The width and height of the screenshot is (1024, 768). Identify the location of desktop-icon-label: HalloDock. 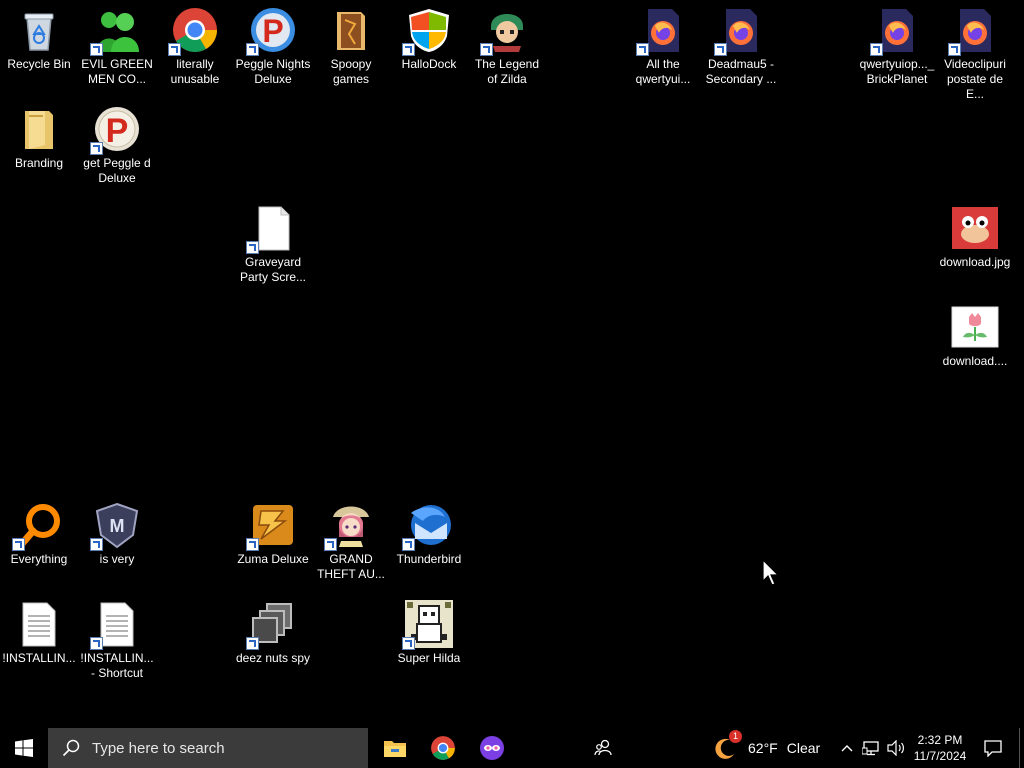
(429, 64).